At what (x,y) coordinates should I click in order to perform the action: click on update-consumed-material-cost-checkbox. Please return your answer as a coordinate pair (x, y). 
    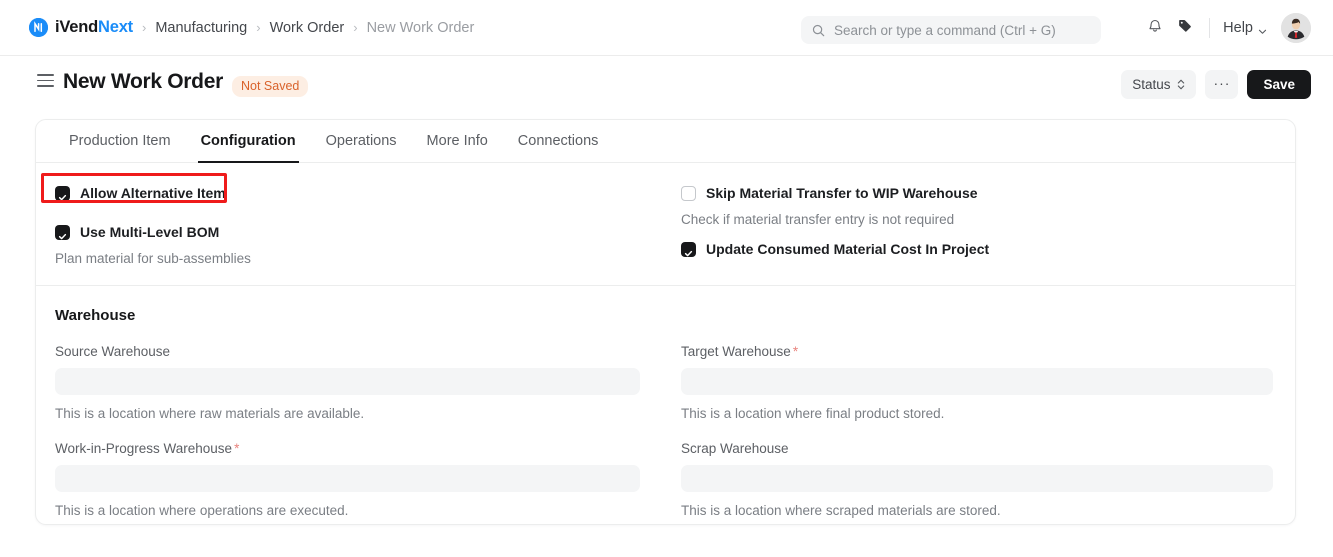
    Looking at the image, I should click on (688, 249).